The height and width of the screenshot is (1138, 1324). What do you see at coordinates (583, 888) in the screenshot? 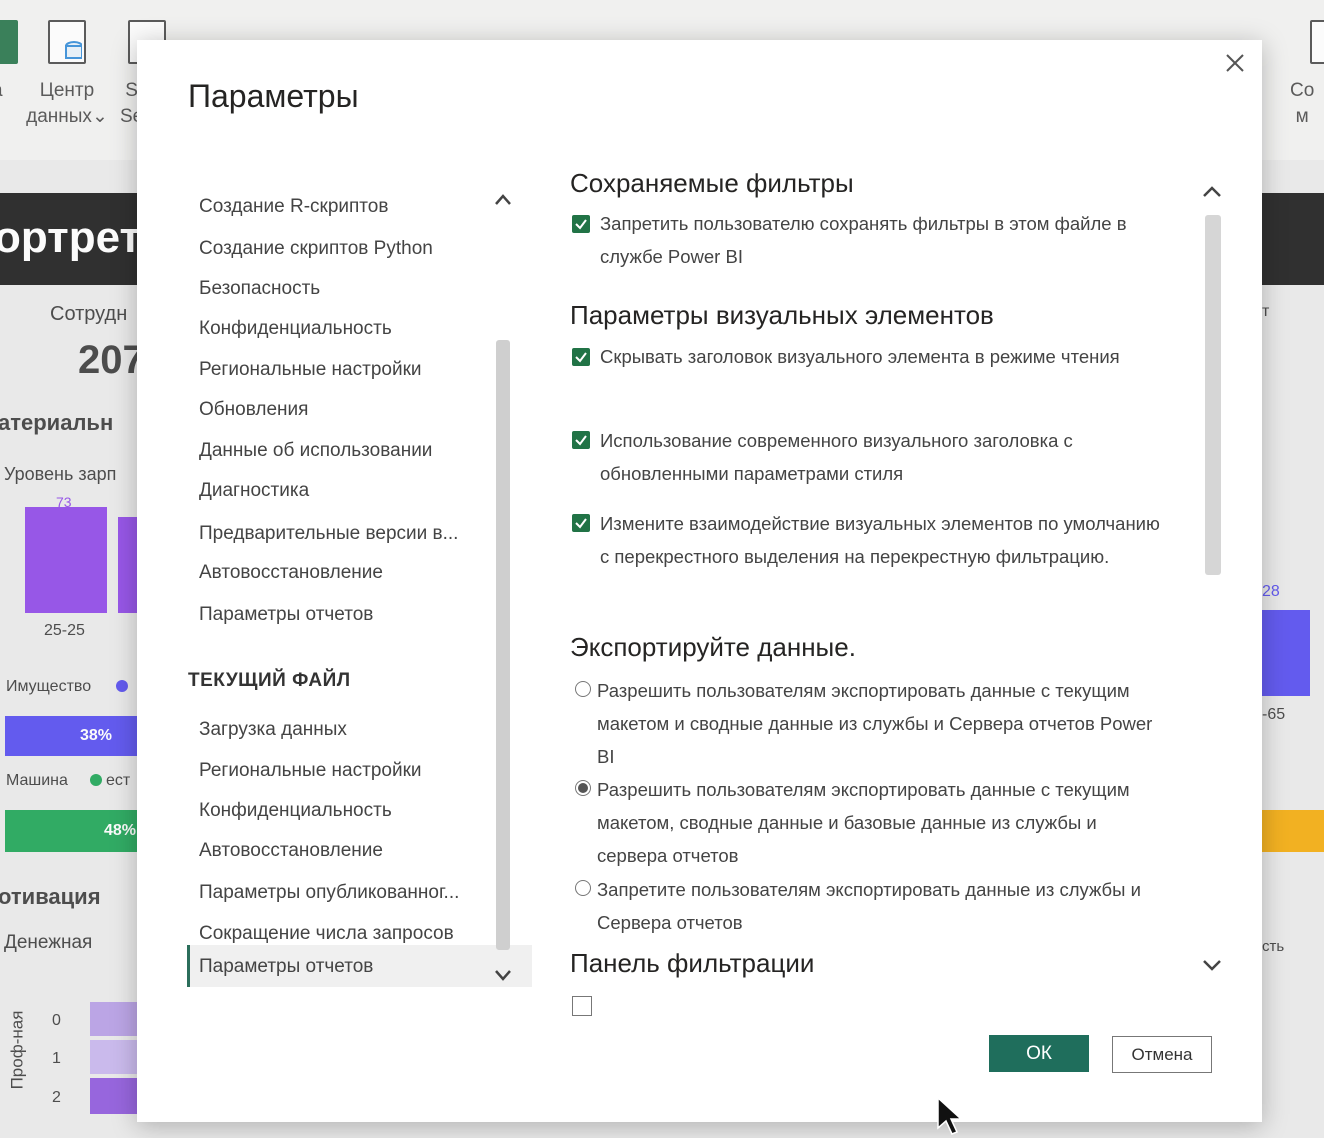
I see `radio-export-none` at bounding box center [583, 888].